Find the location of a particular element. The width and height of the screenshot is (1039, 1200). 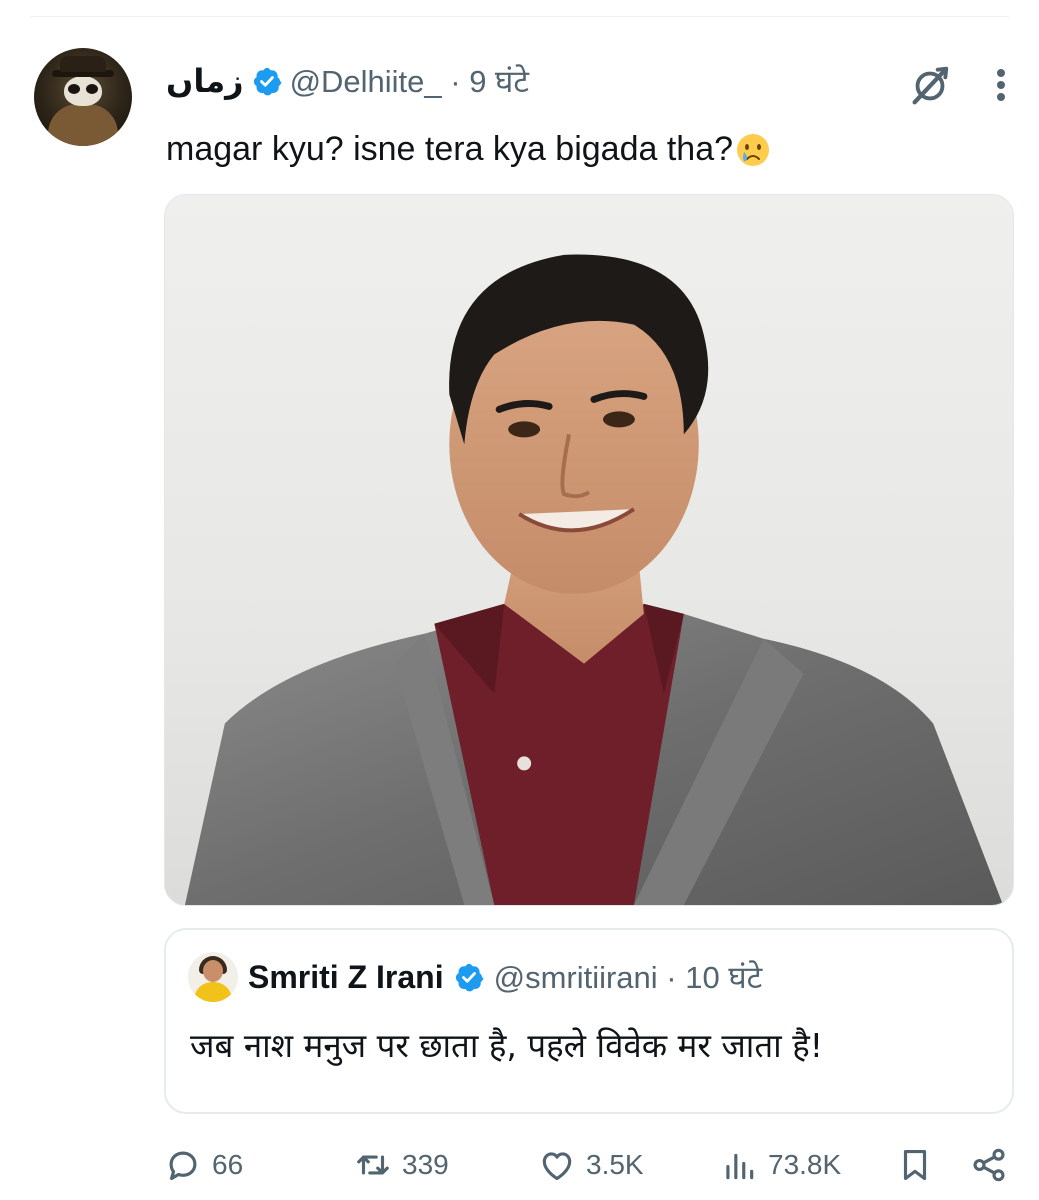

quoted-tweet-header: Smriti Z Irani @smritiirani · 10 घंटे is located at coordinates (475, 977).